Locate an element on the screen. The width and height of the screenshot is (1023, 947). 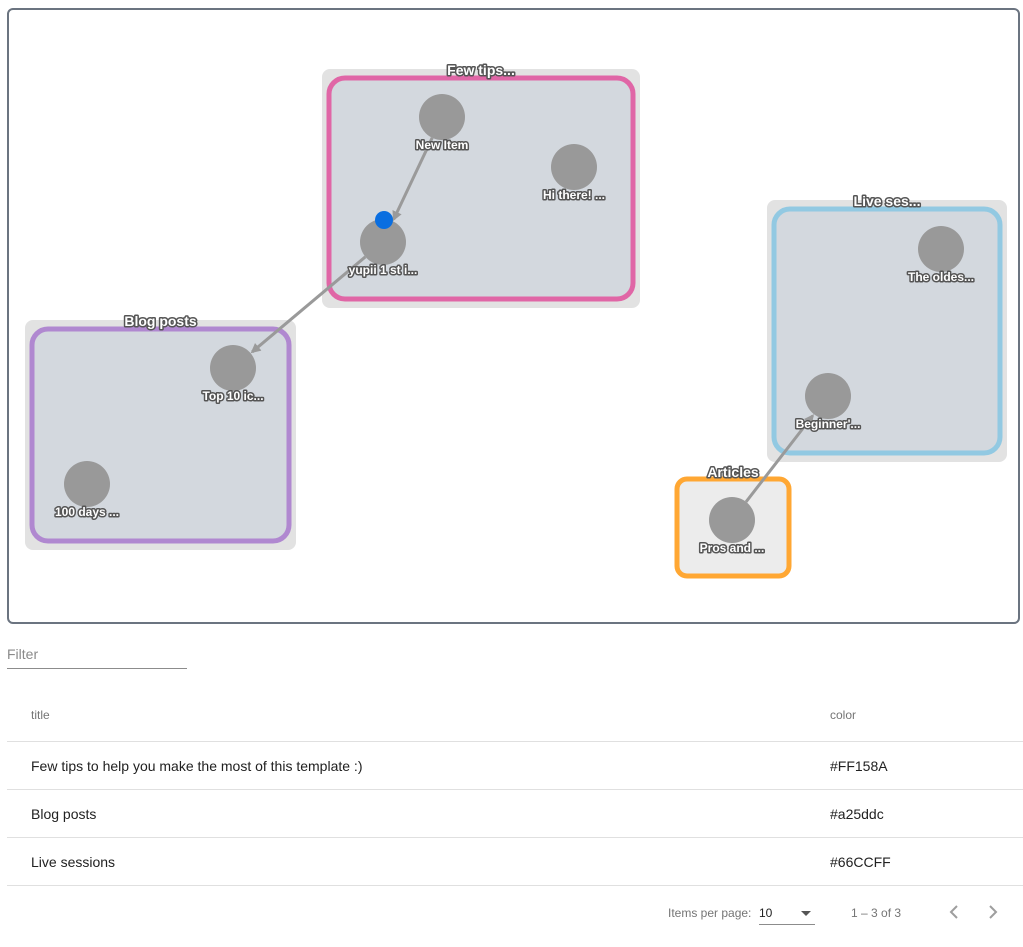
next-page-button is located at coordinates (993, 912).